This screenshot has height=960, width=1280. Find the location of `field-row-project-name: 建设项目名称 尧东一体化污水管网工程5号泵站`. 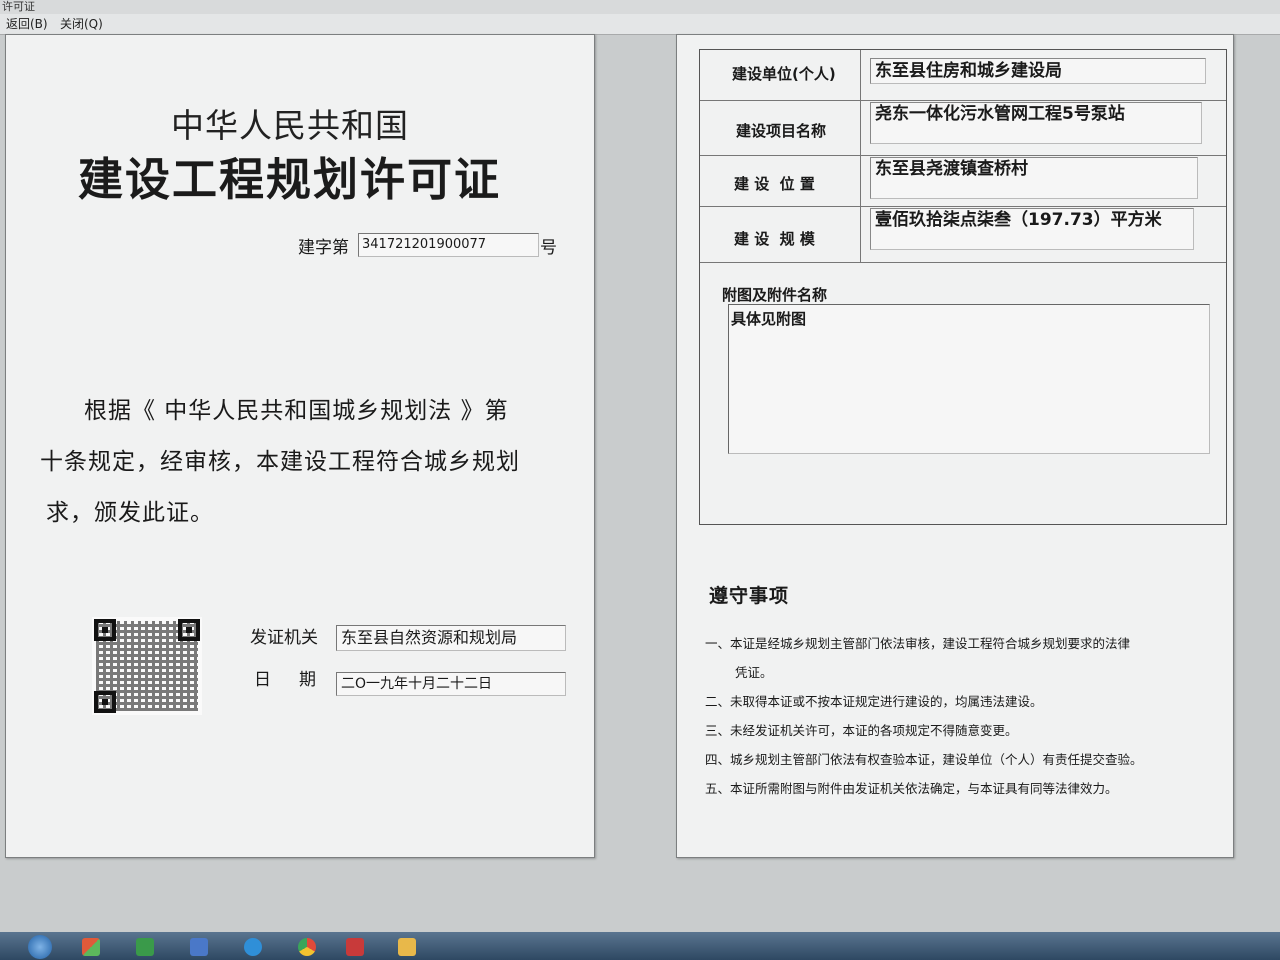

field-row-project-name: 建设项目名称 尧东一体化污水管网工程5号泵站 is located at coordinates (963, 128).